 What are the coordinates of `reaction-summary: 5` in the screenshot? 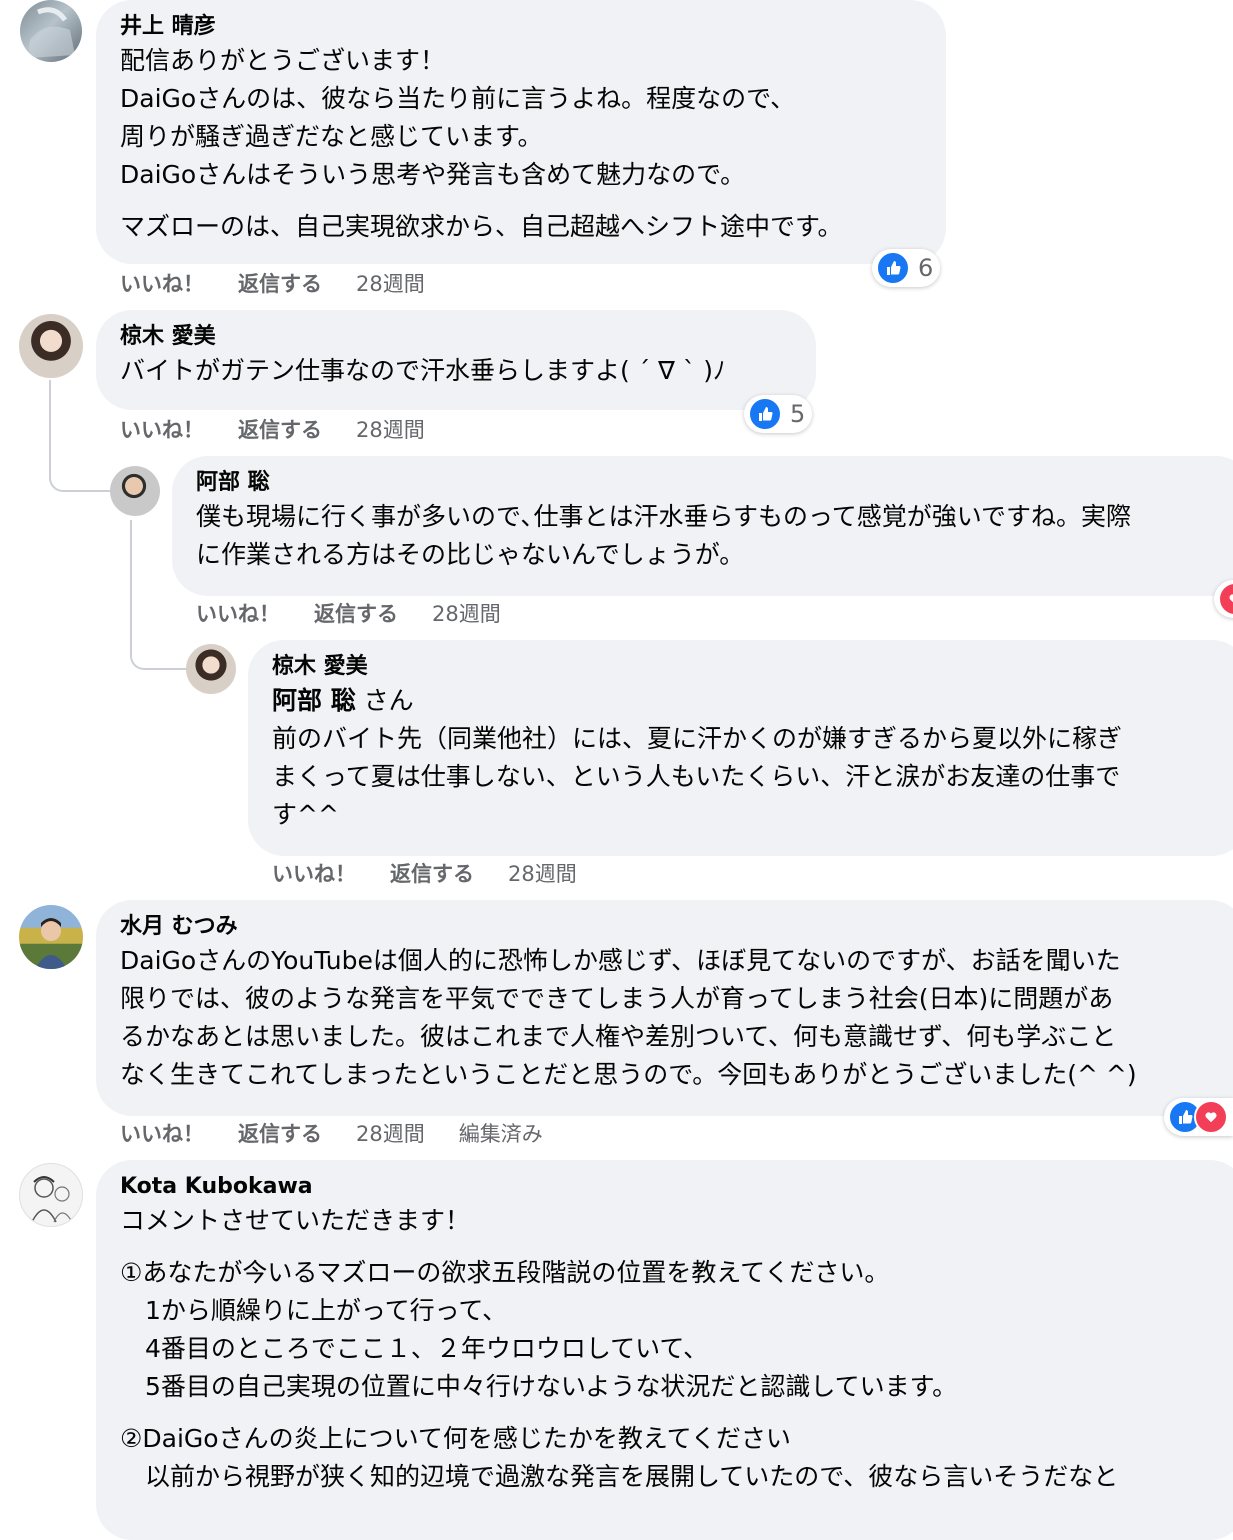 It's located at (778, 414).